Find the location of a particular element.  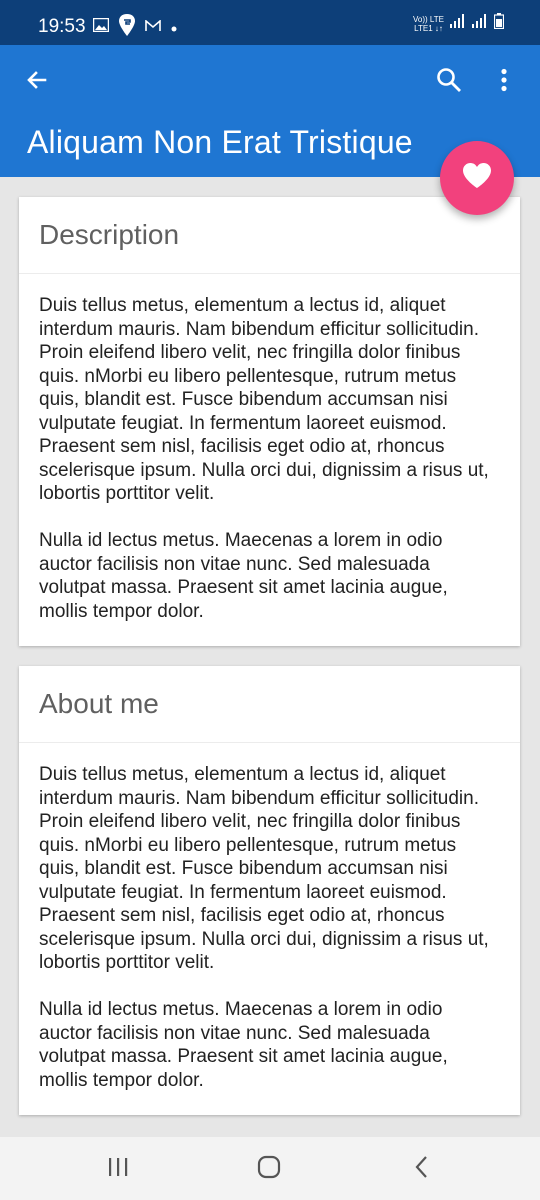

heart-icon is located at coordinates (477, 178).